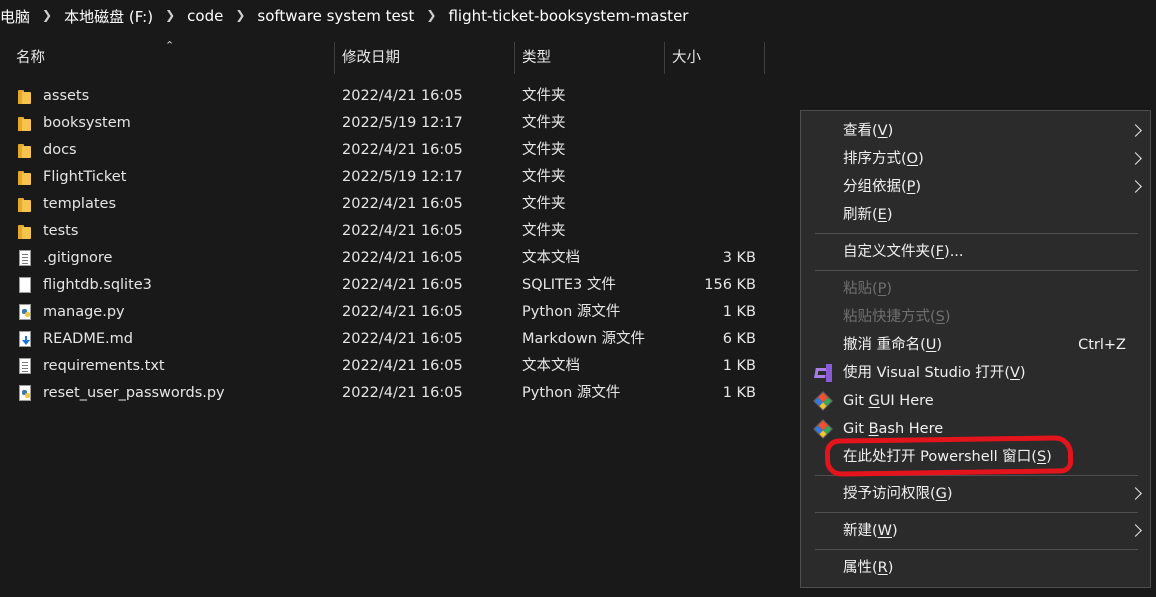 The width and height of the screenshot is (1156, 597). I want to click on file-type: 文本文档, so click(551, 258).